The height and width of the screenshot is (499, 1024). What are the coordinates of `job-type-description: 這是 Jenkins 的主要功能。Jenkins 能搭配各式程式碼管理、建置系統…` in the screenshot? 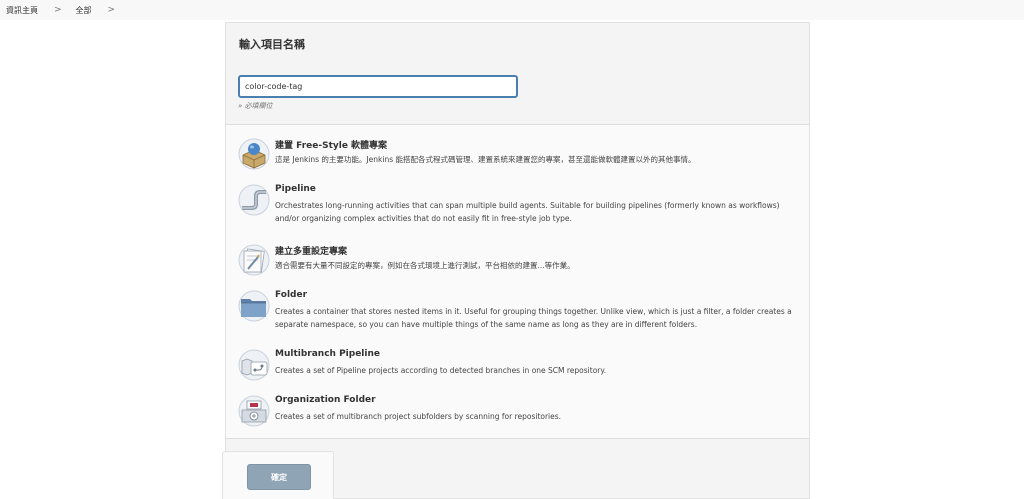 It's located at (485, 159).